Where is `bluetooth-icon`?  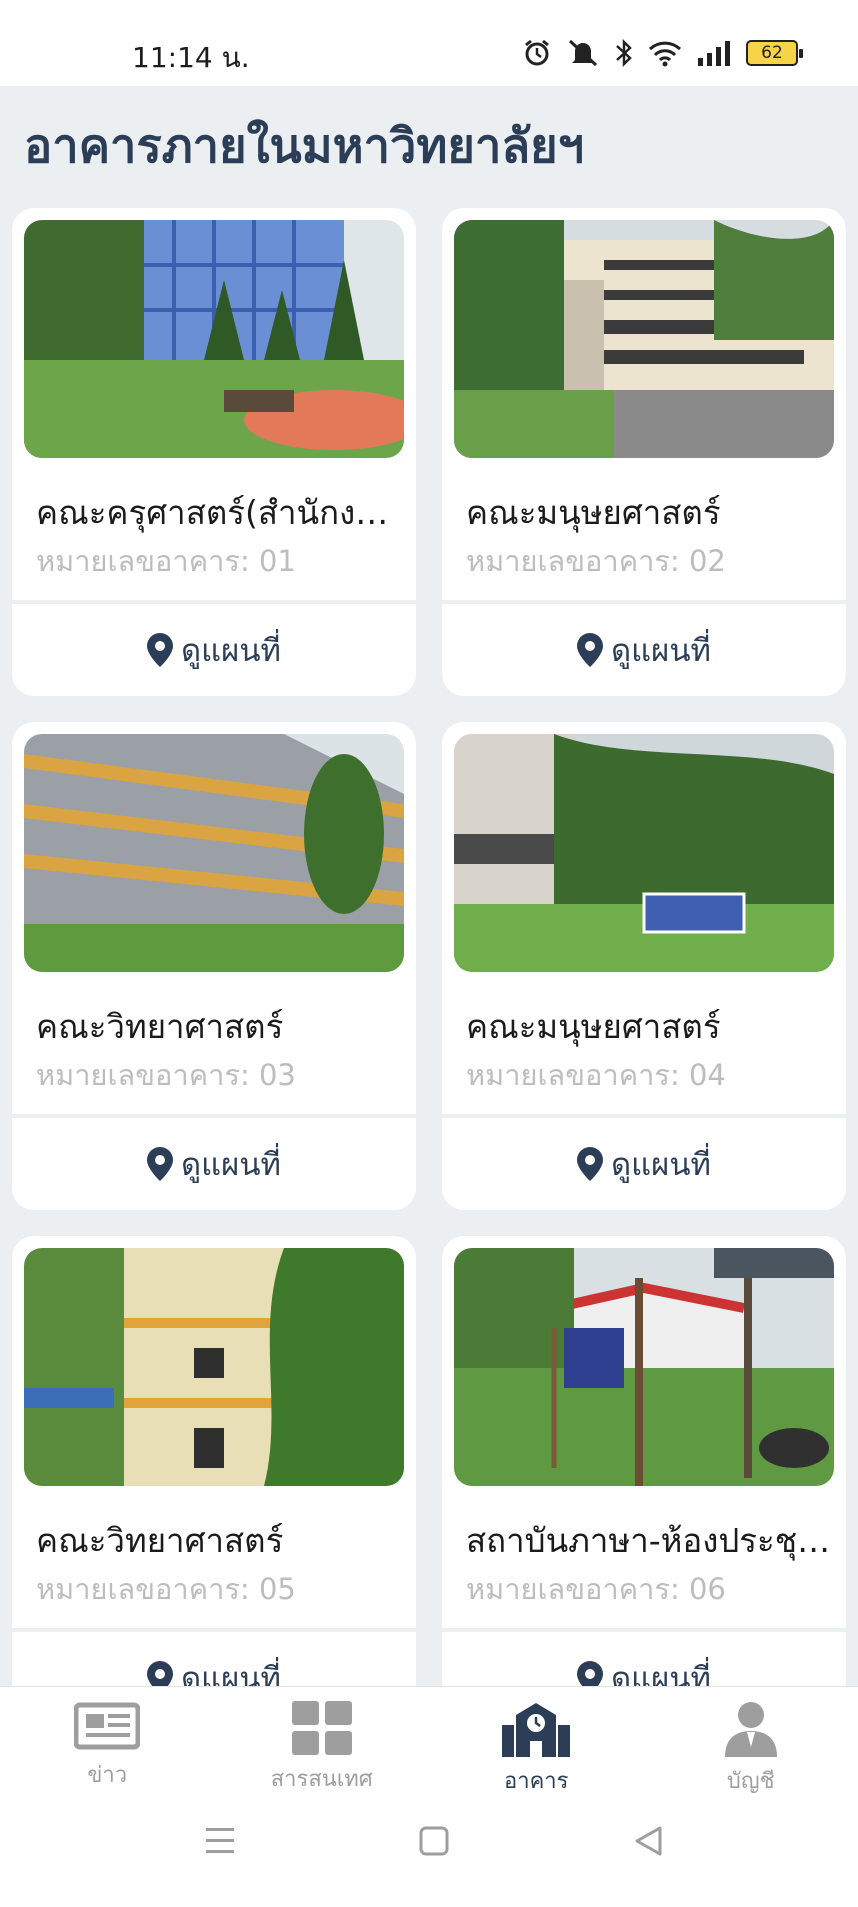
bluetooth-icon is located at coordinates (624, 53).